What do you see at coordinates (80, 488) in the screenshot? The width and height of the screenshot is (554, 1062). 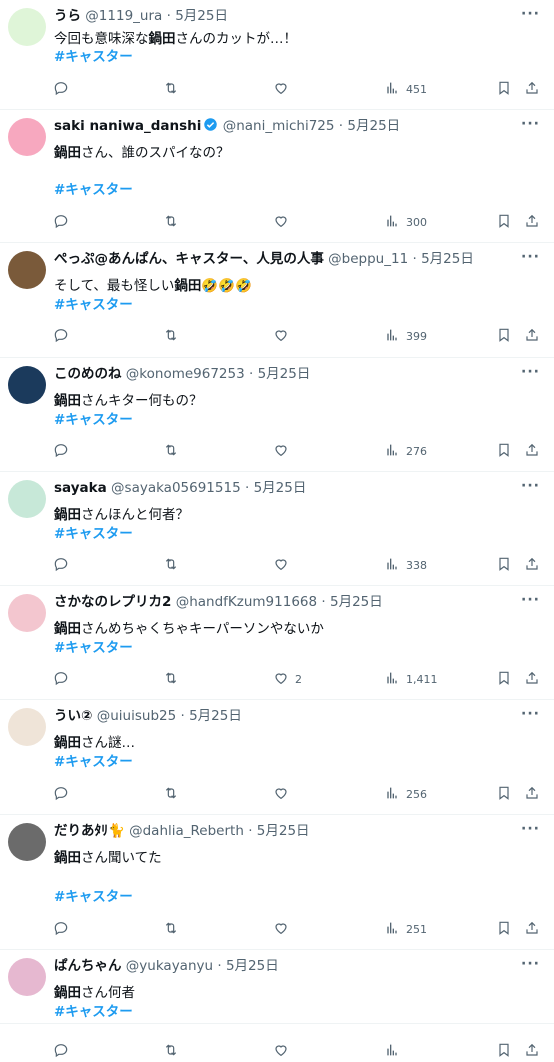 I see `display-name: sayaka` at bounding box center [80, 488].